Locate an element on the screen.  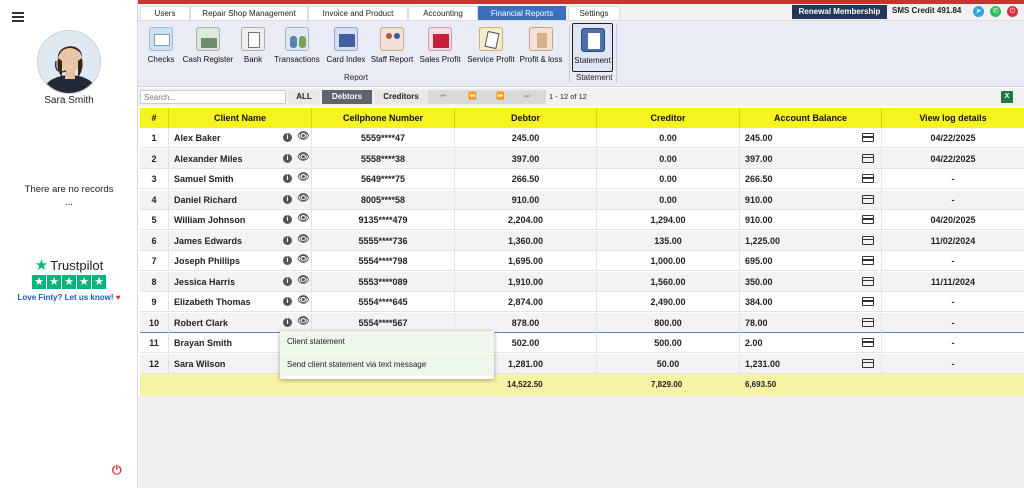
ribbon-divider is located at coordinates (569, 54).